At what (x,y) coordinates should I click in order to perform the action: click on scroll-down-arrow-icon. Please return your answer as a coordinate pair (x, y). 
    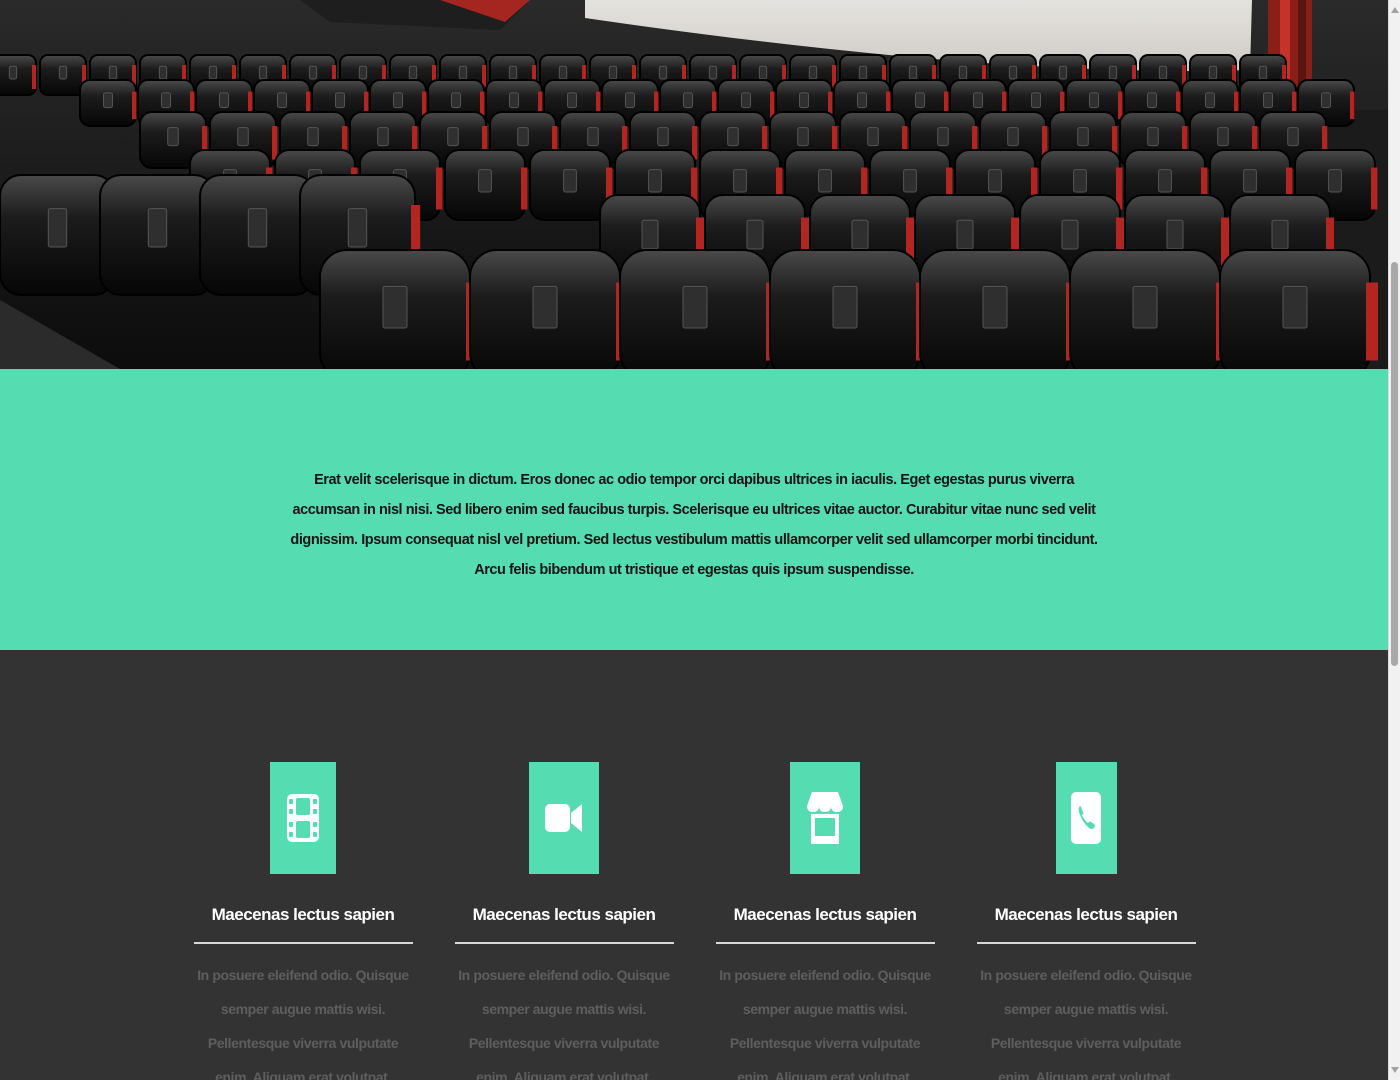
    Looking at the image, I should click on (1395, 1070).